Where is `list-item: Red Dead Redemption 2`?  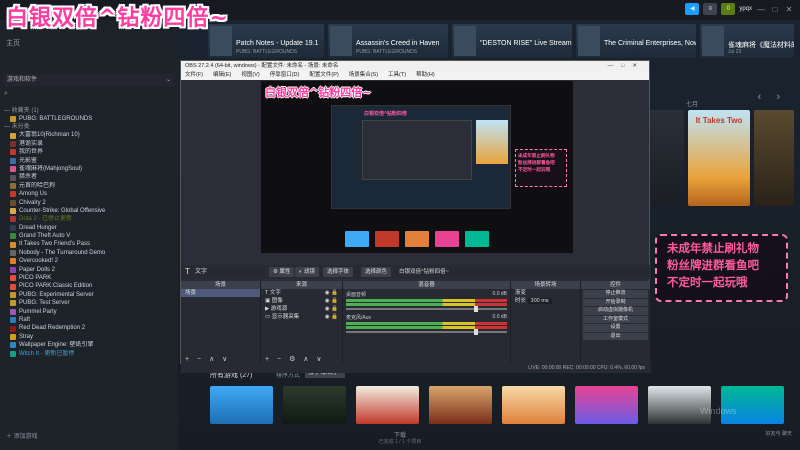
list-item: Red Dead Redemption 2 is located at coordinates (89, 328).